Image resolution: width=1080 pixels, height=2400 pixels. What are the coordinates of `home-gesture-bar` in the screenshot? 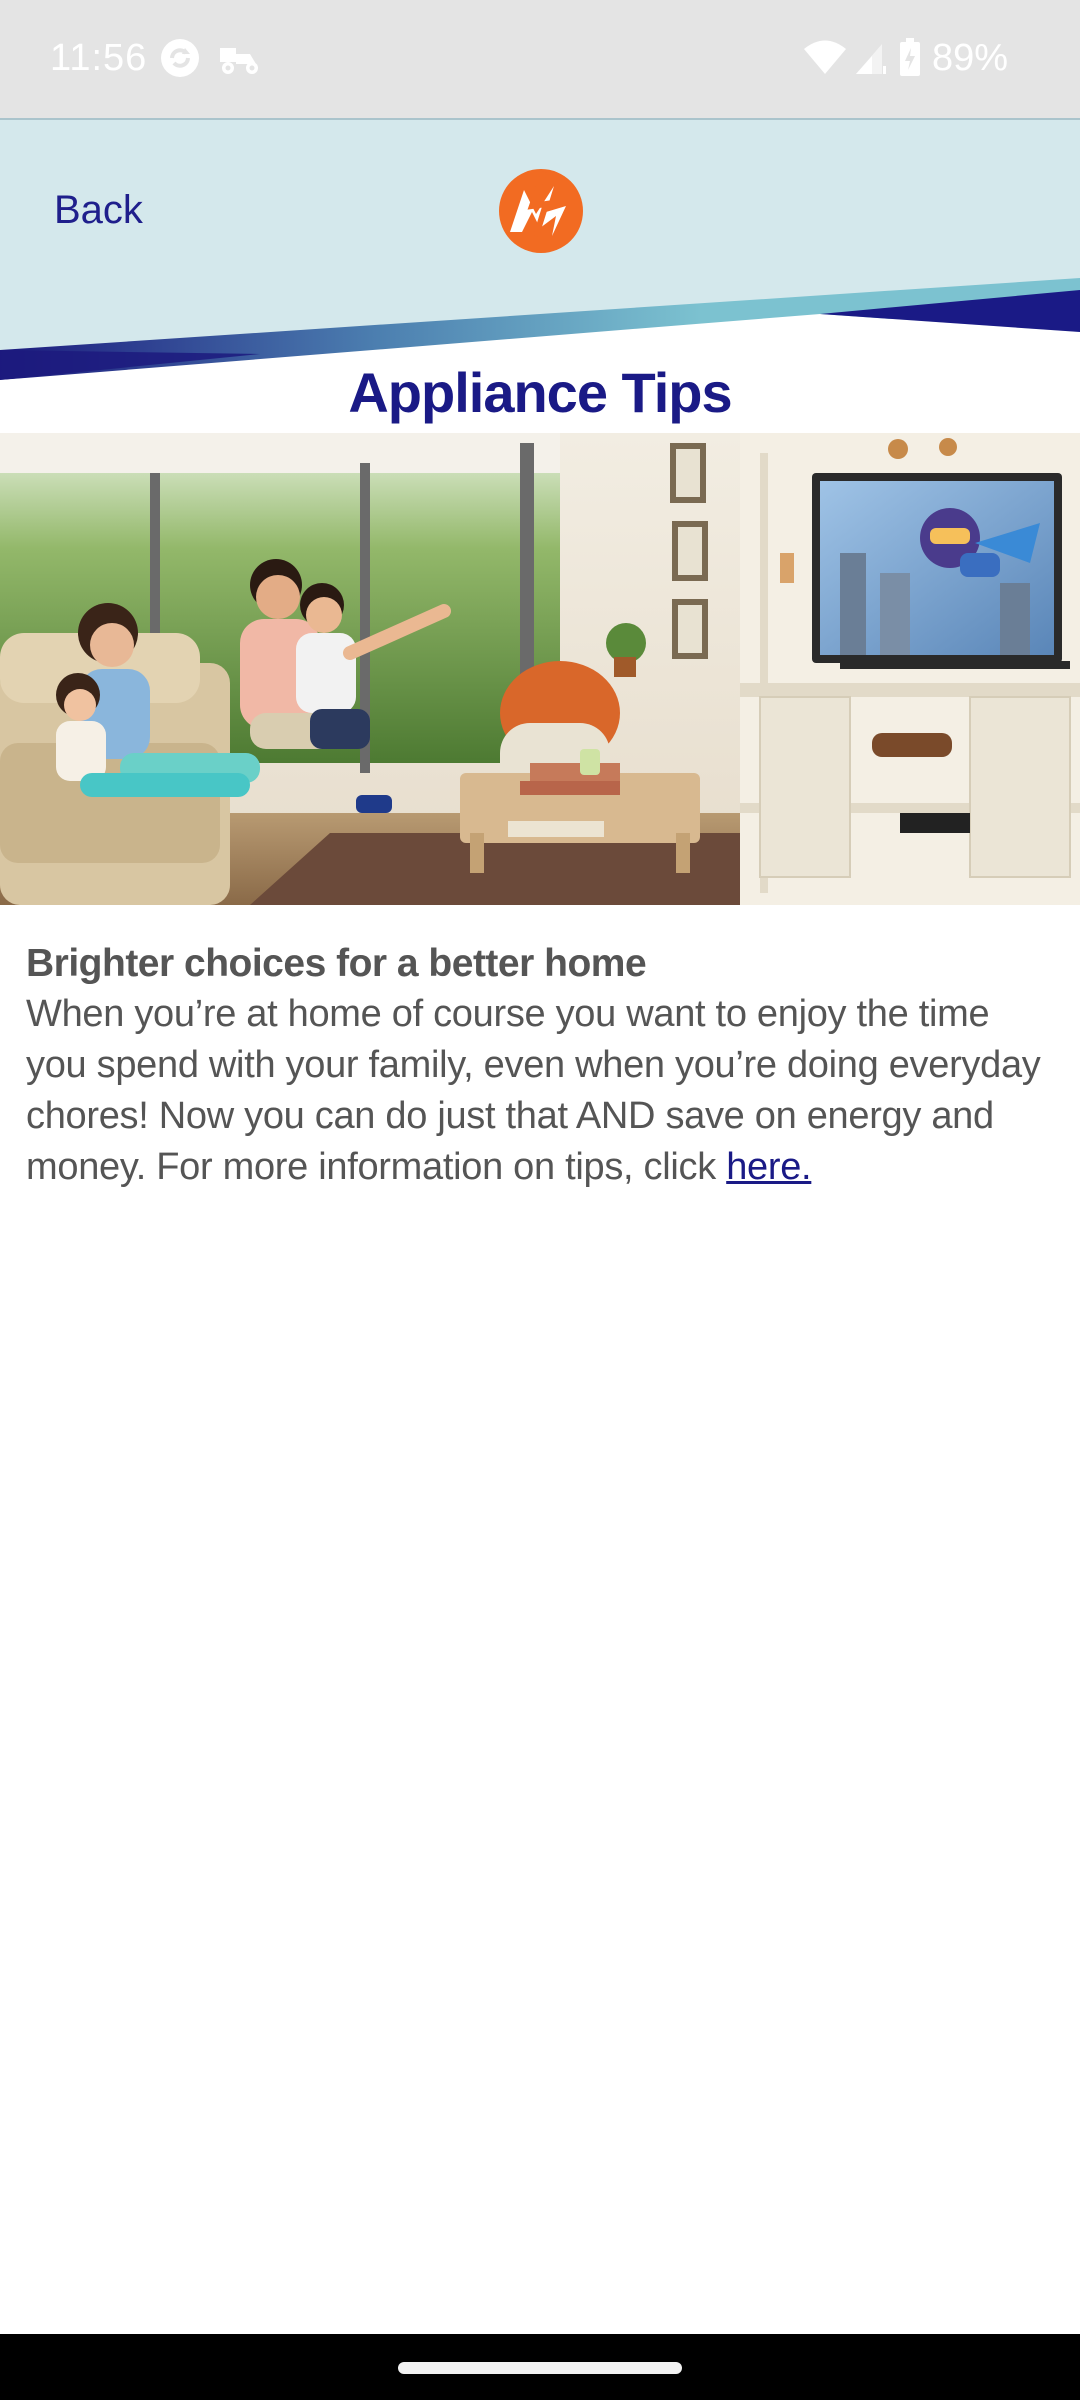 It's located at (540, 2368).